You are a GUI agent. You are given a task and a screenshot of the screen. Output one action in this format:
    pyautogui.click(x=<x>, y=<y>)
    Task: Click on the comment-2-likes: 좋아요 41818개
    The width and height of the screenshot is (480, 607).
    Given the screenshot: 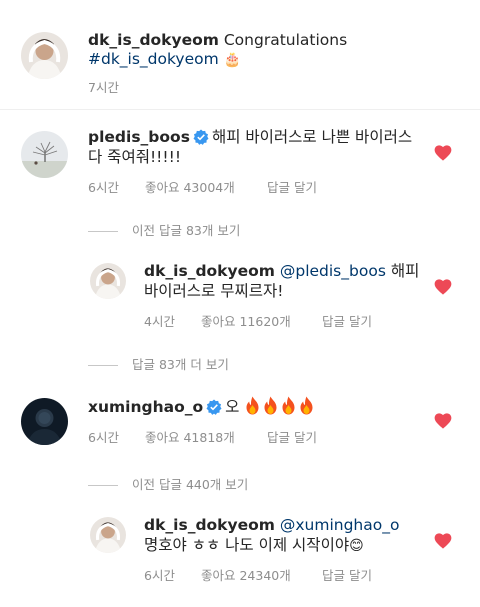 What is the action you would take?
    pyautogui.click(x=190, y=436)
    